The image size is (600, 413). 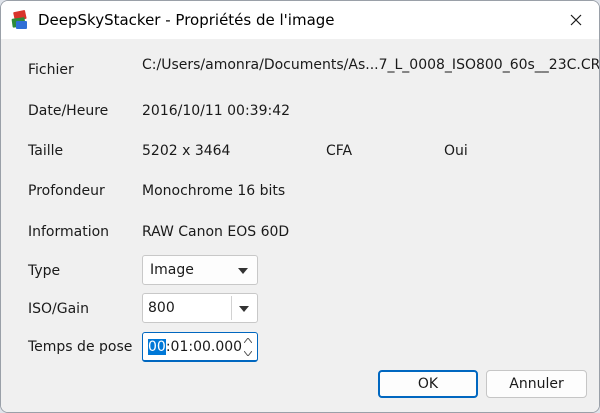 What do you see at coordinates (536, 384) in the screenshot?
I see `cancel-button: Annuler` at bounding box center [536, 384].